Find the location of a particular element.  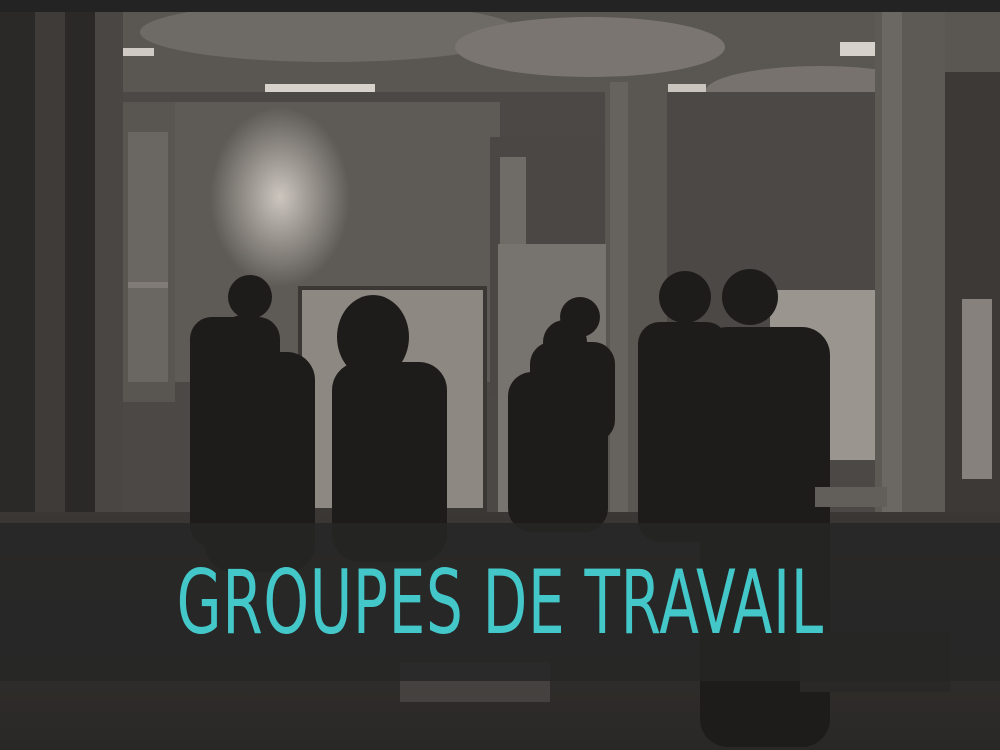

banner-title: GROUPES DE TRAVAIL is located at coordinates (500, 602).